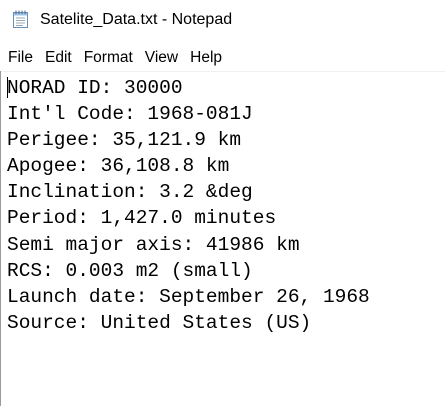 This screenshot has height=406, width=445. What do you see at coordinates (124, 140) in the screenshot?
I see `text-line: Perigee: 35,121.9 km` at bounding box center [124, 140].